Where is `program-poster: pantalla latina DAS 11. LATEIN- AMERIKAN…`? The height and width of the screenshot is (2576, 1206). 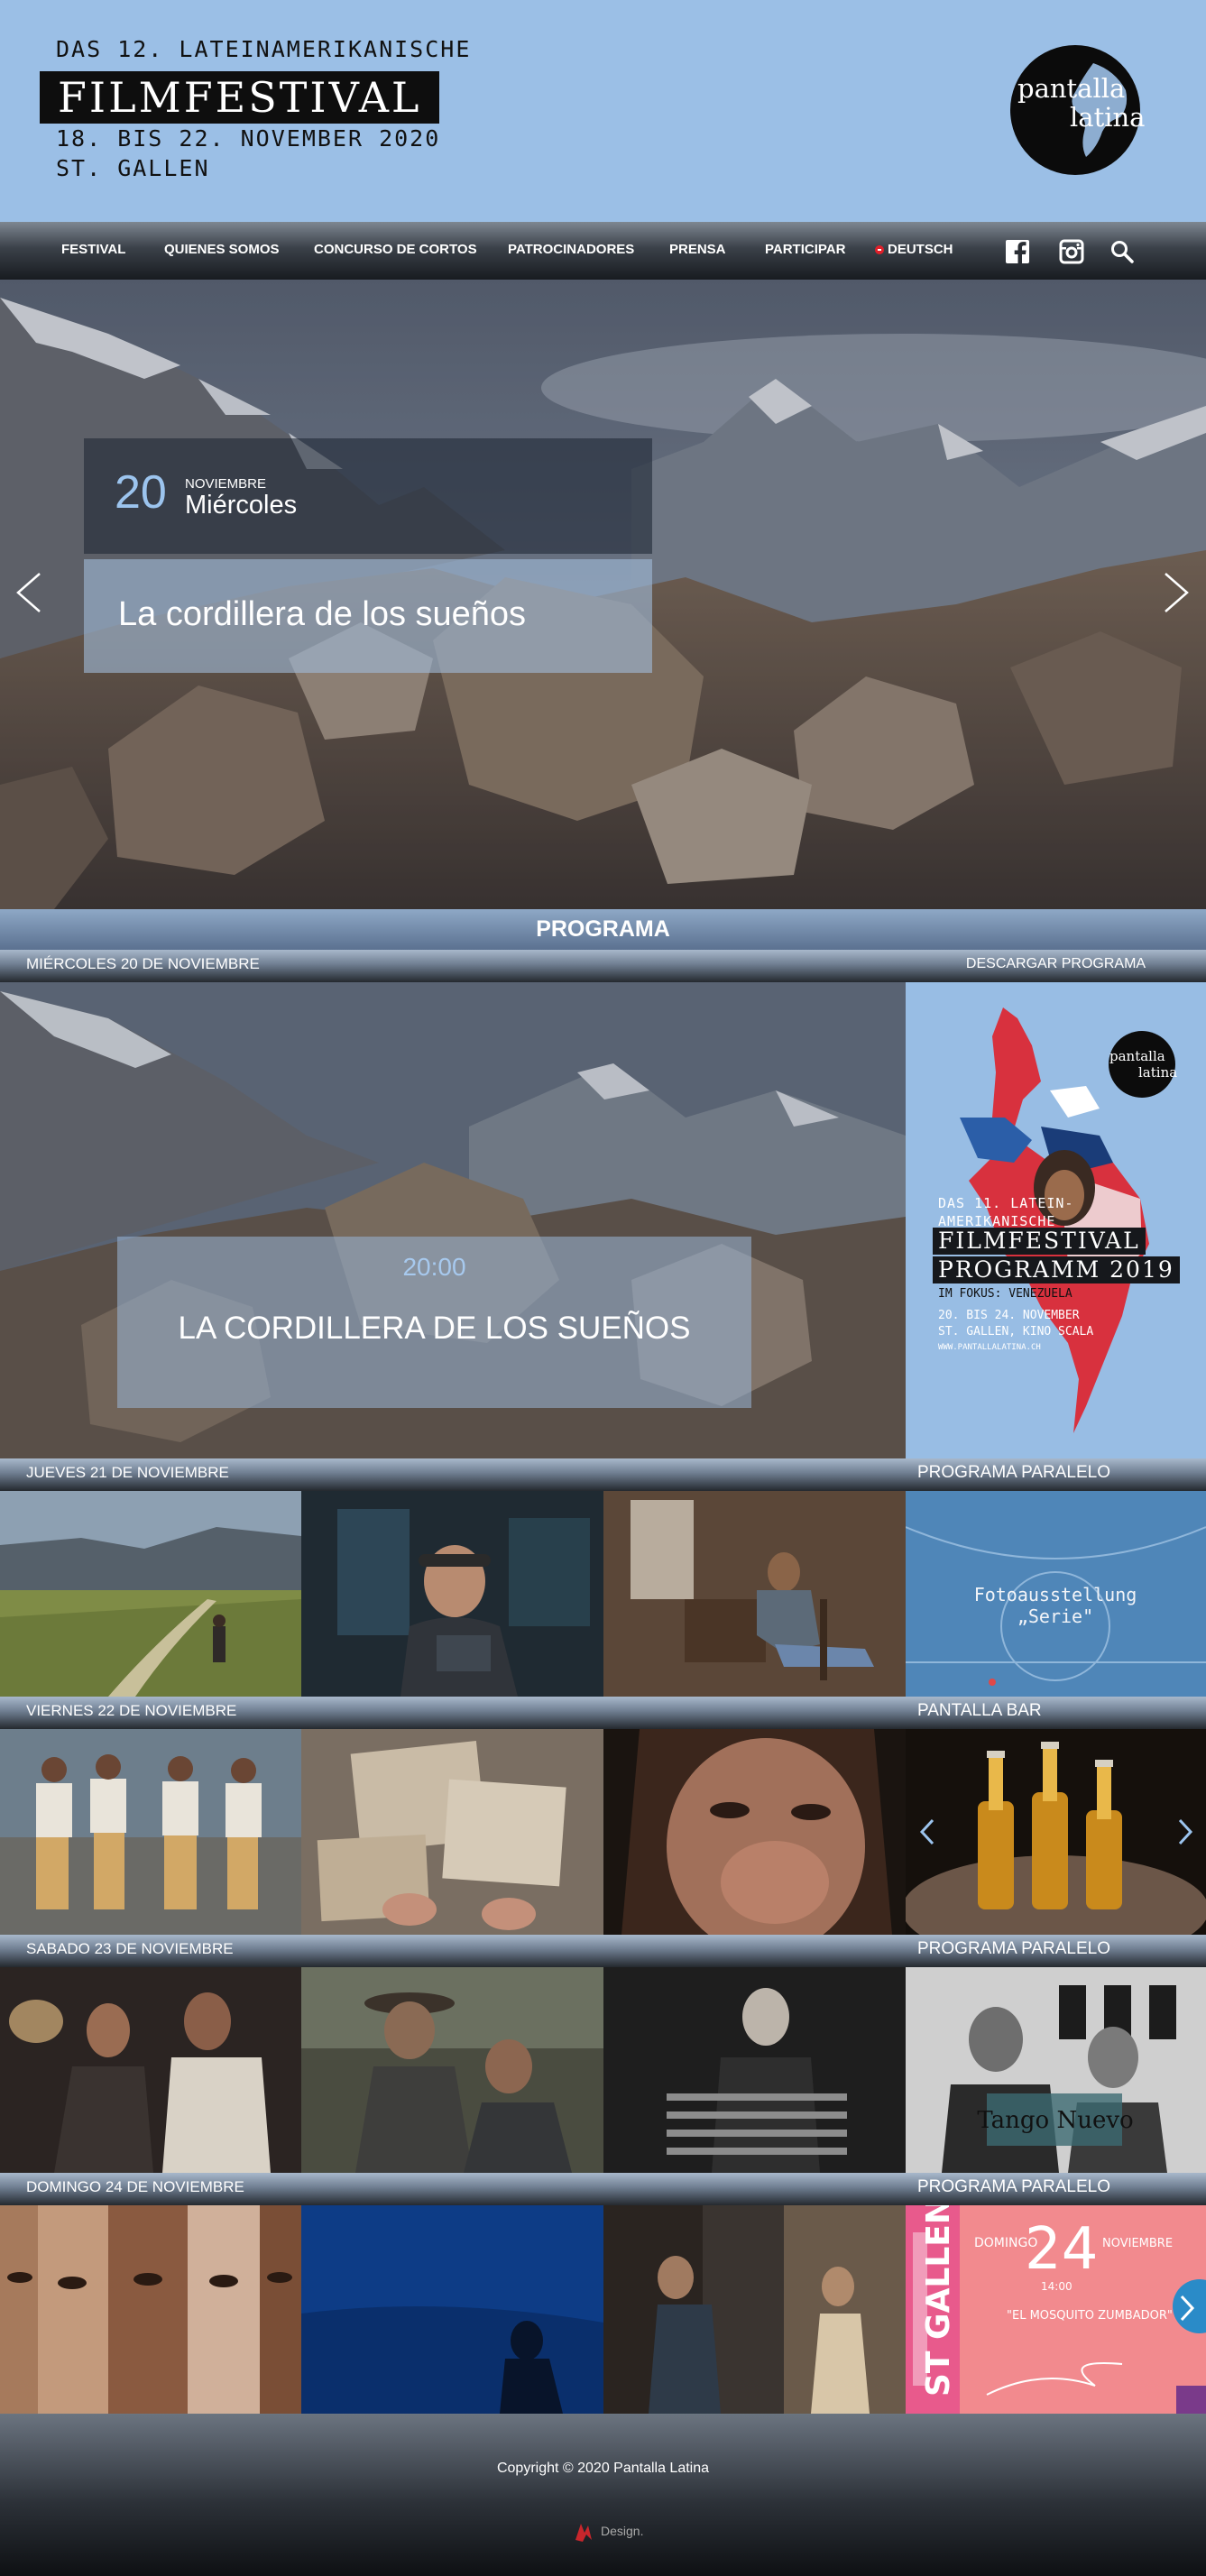
program-poster: pantalla latina DAS 11. LATEIN- AMERIKAN… is located at coordinates (1056, 1220).